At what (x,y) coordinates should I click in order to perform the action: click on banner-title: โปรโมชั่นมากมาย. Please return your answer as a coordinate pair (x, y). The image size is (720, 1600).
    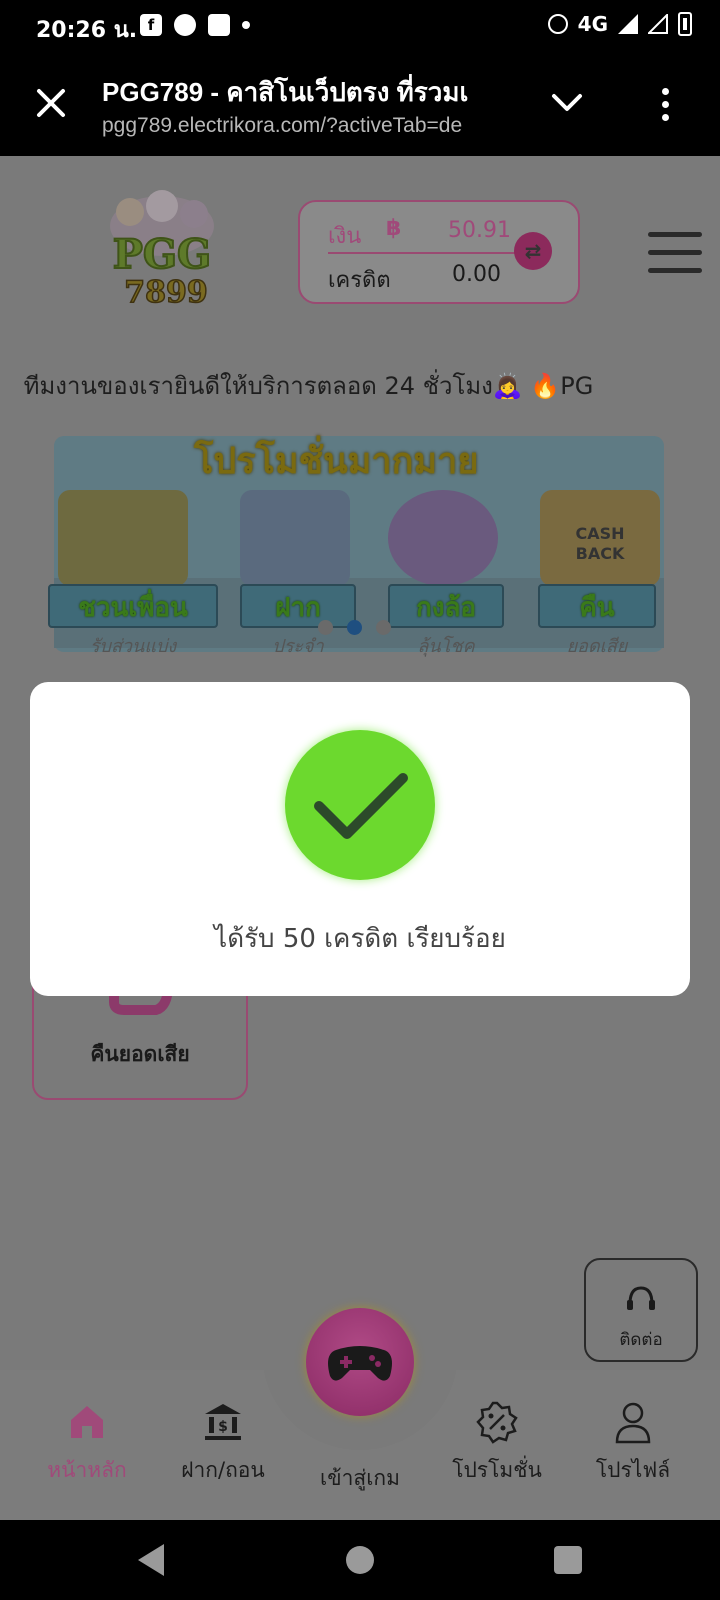
    Looking at the image, I should click on (336, 461).